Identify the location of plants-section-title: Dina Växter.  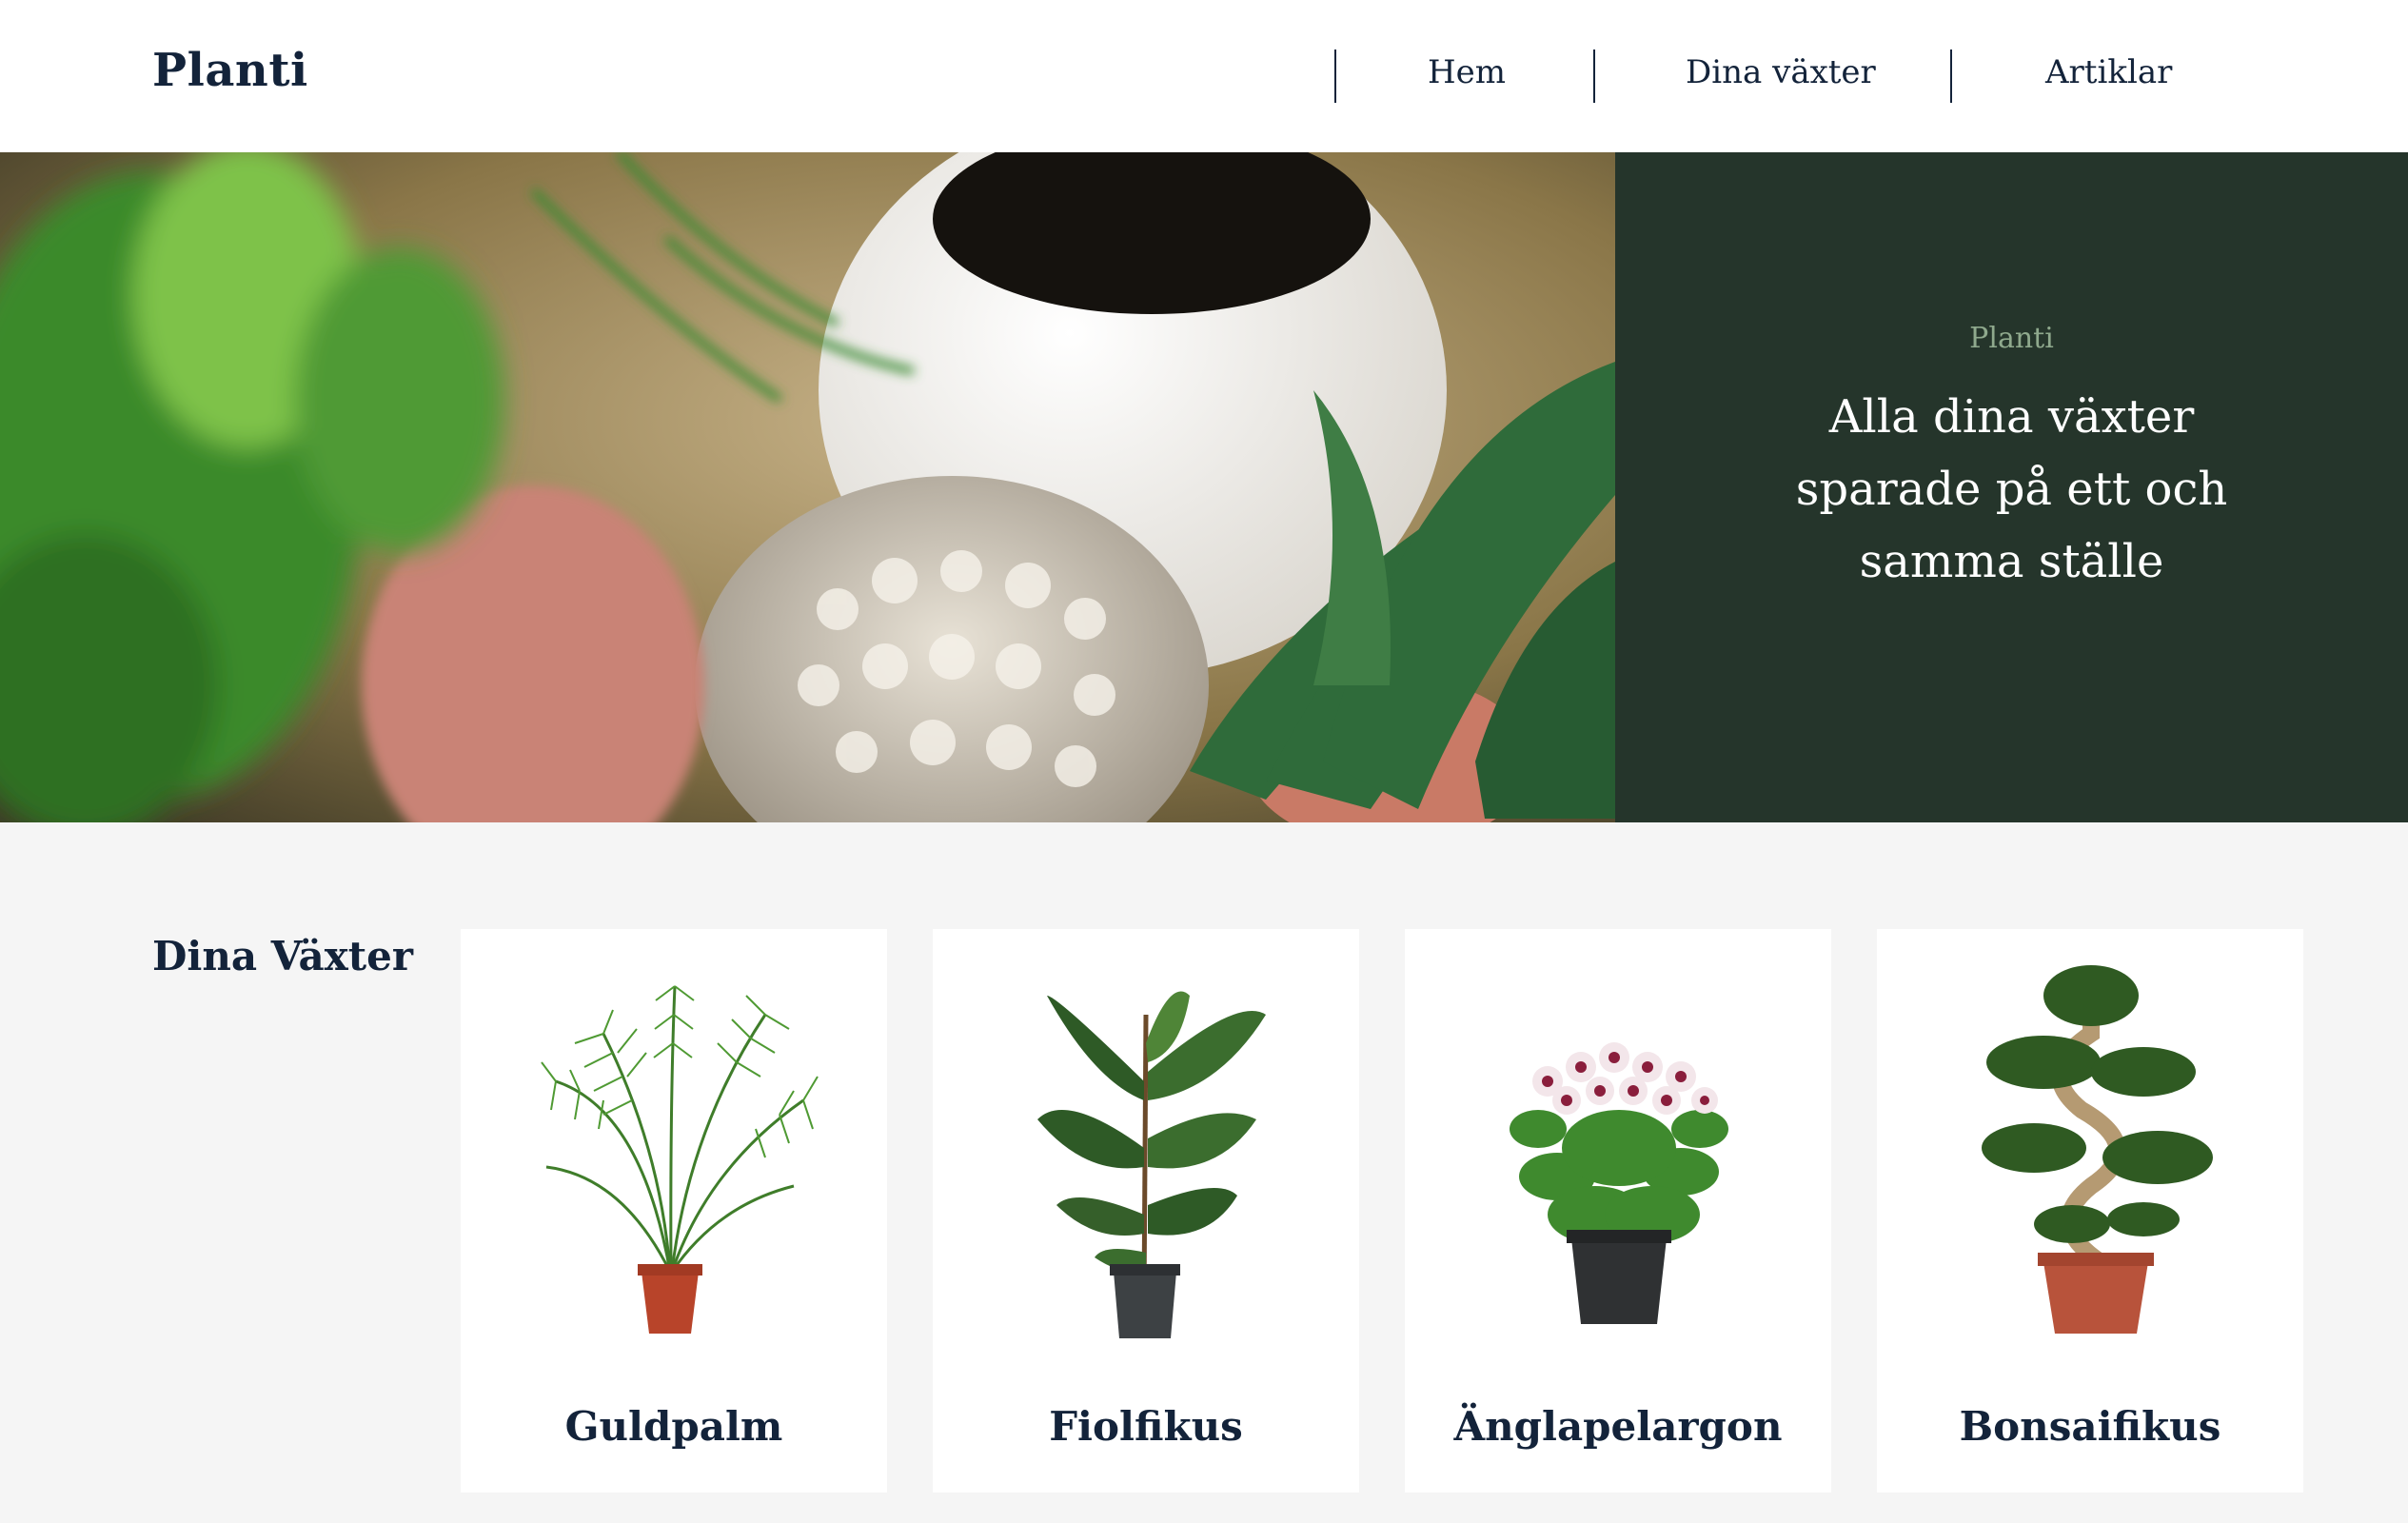
(282, 956).